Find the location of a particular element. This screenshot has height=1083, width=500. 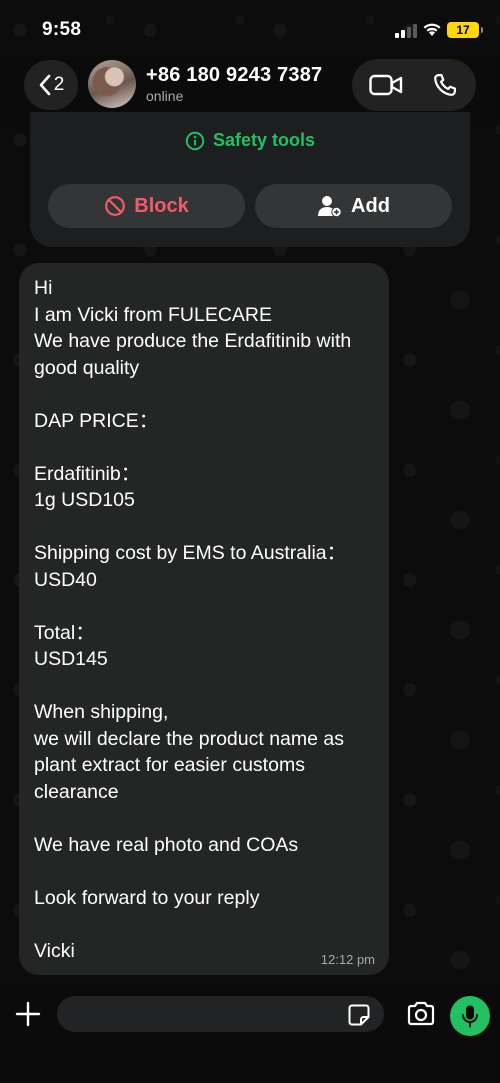

block-icon is located at coordinates (115, 206).